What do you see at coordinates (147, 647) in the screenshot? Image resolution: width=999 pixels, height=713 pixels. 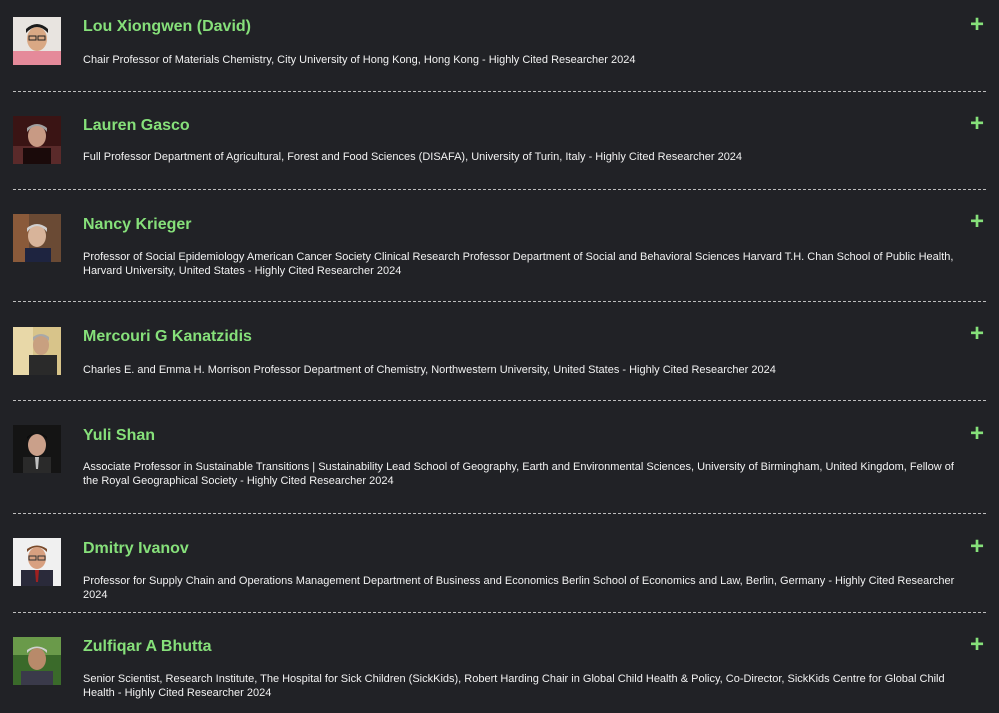 I see `researcher-name: Zulfiqar A Bhutta` at bounding box center [147, 647].